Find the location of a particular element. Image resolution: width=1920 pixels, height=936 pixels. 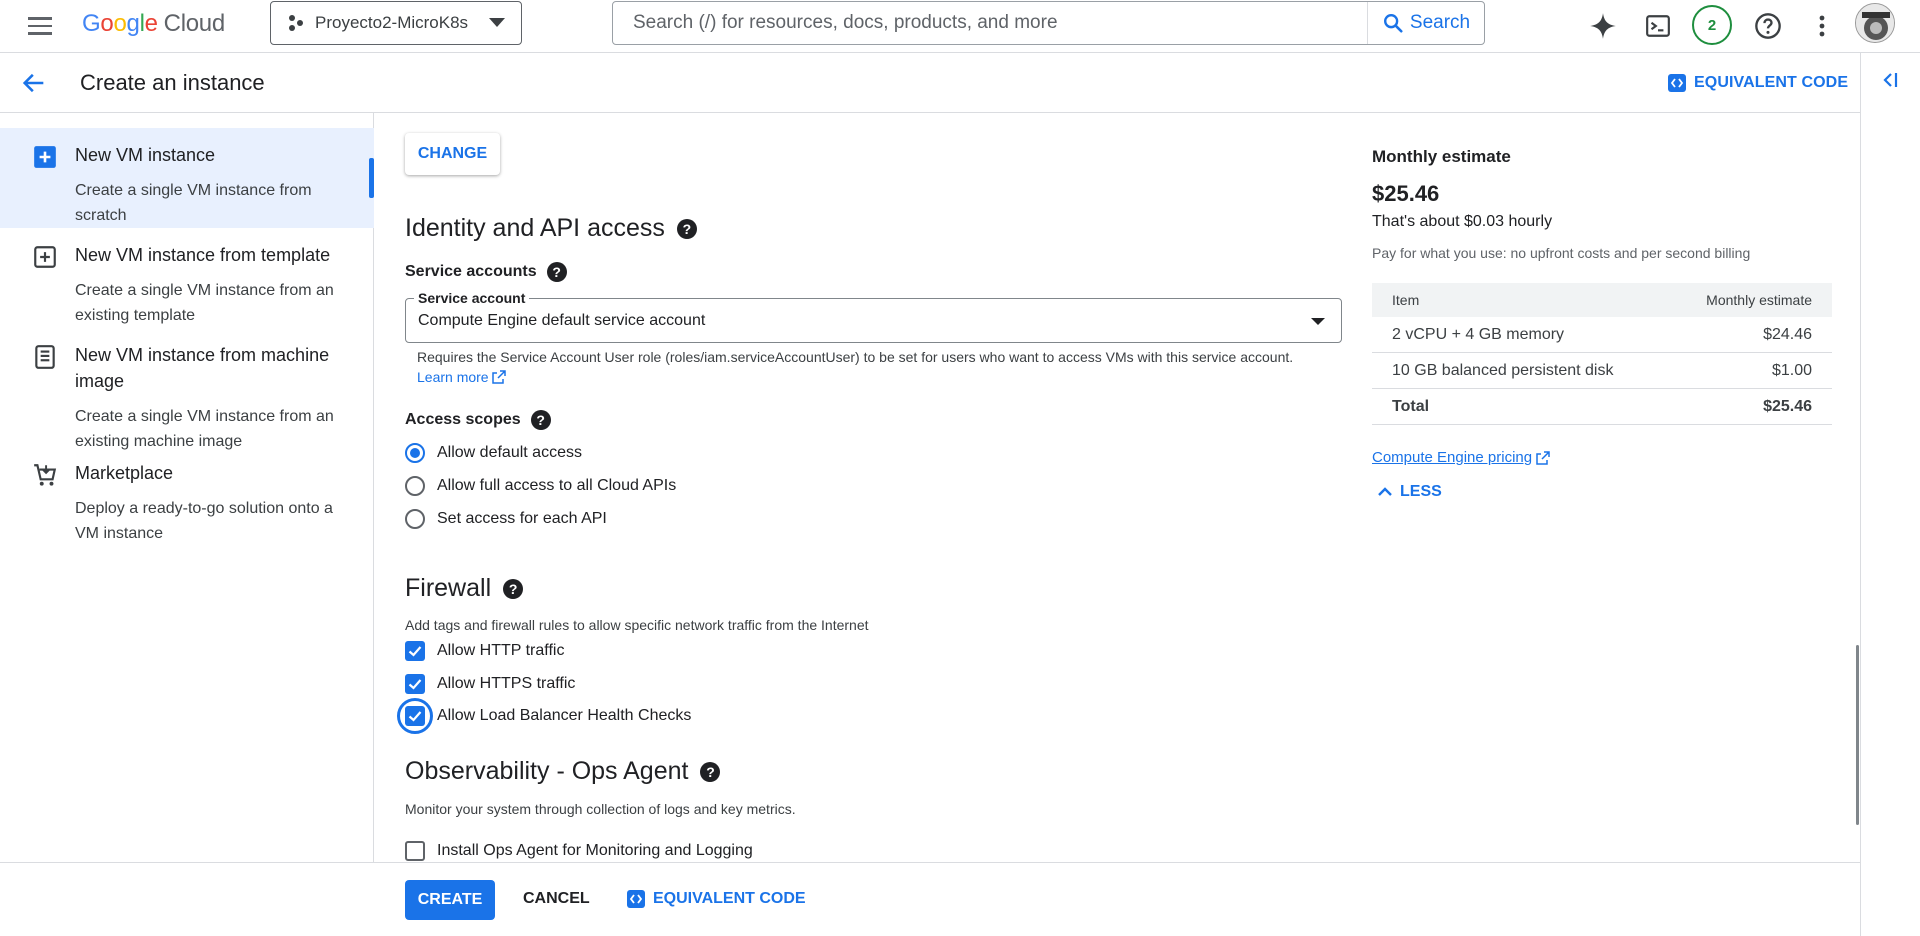

search-bar: Search is located at coordinates (1048, 23).